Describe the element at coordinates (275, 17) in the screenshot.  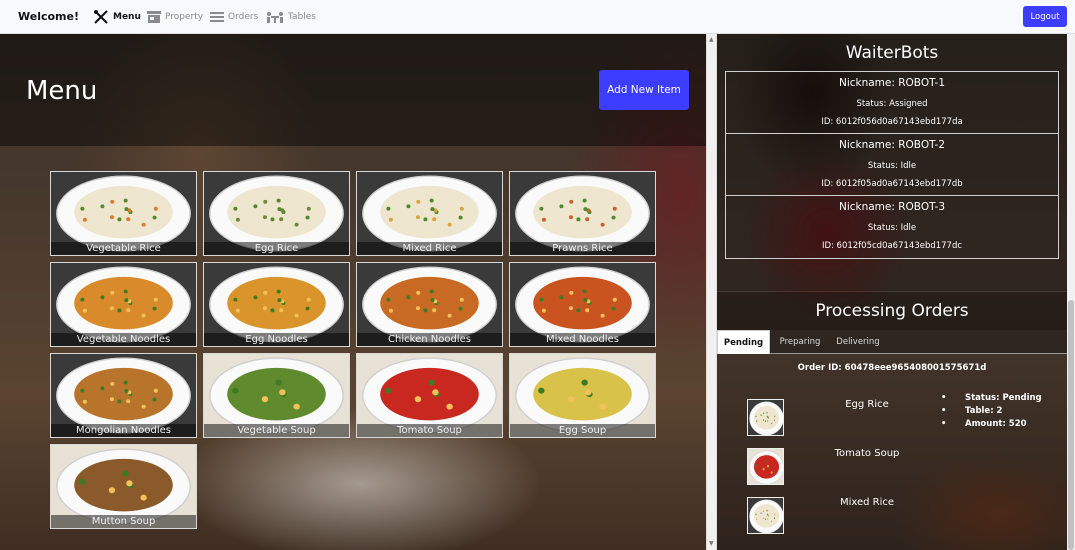
I see `table-icon` at that location.